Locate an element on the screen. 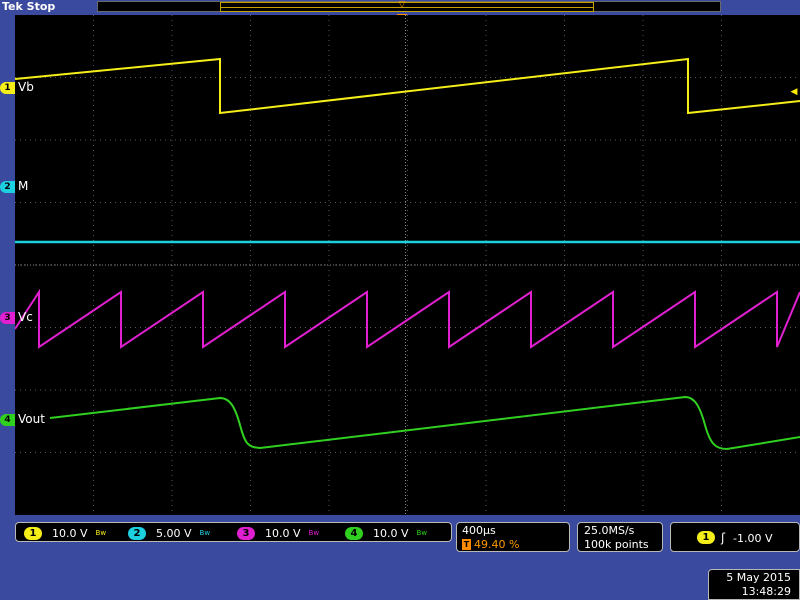 Image resolution: width=800 pixels, height=600 pixels. record-length: 100k points is located at coordinates (616, 544).